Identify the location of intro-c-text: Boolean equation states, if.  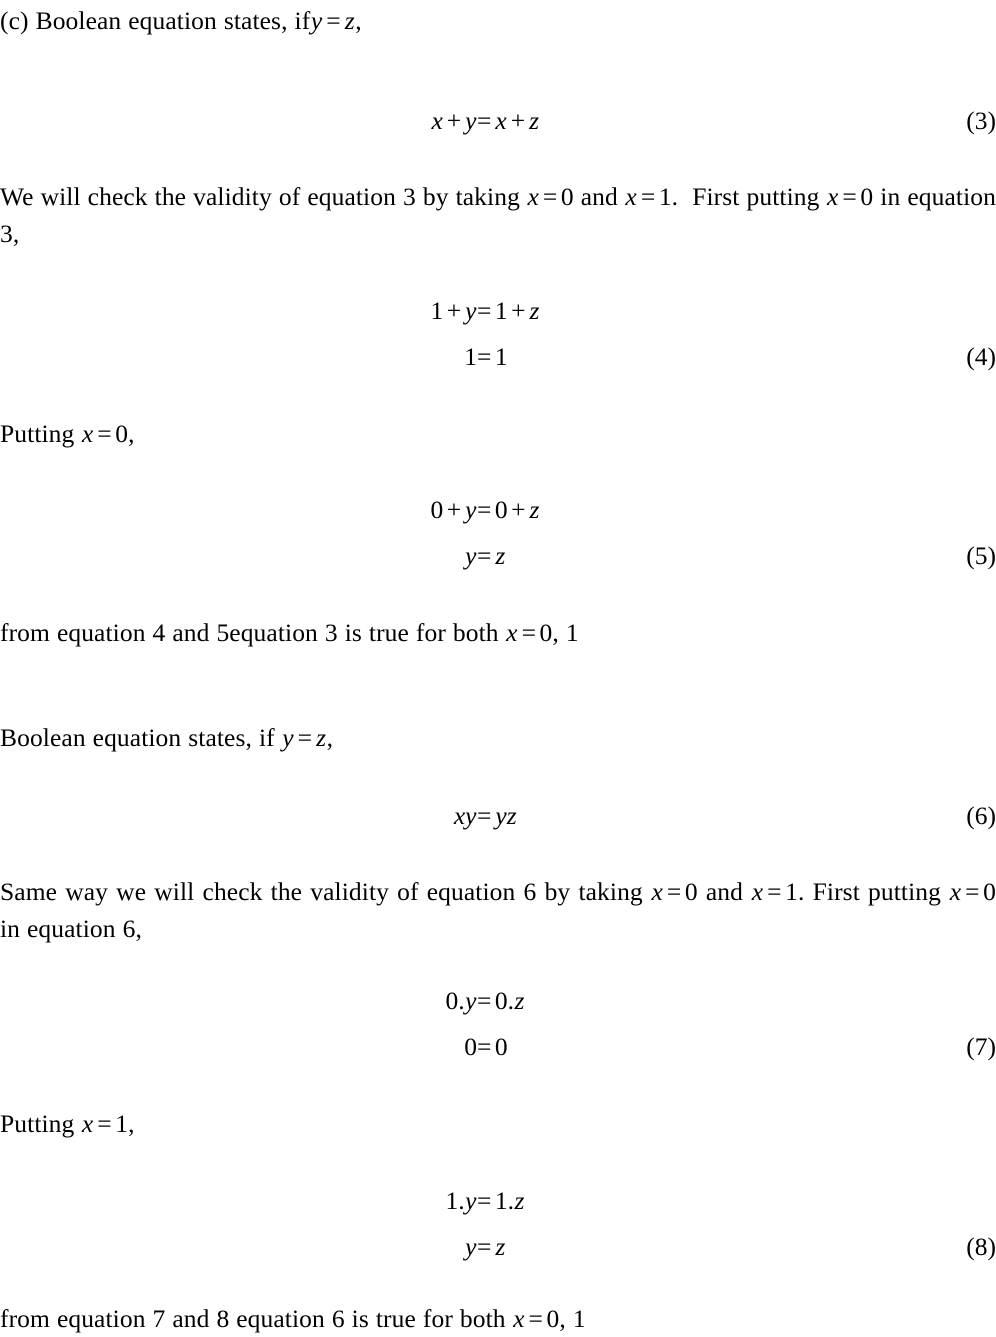
(173, 20).